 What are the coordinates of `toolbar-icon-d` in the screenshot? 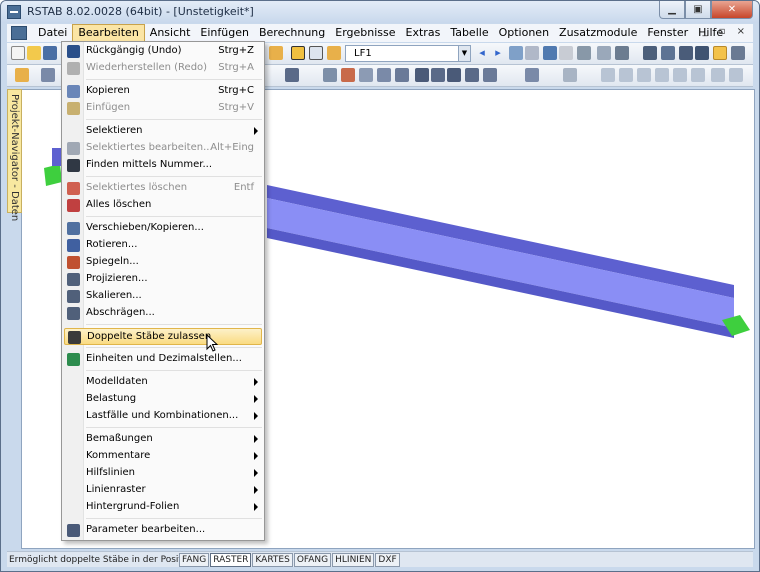 It's located at (334, 53).